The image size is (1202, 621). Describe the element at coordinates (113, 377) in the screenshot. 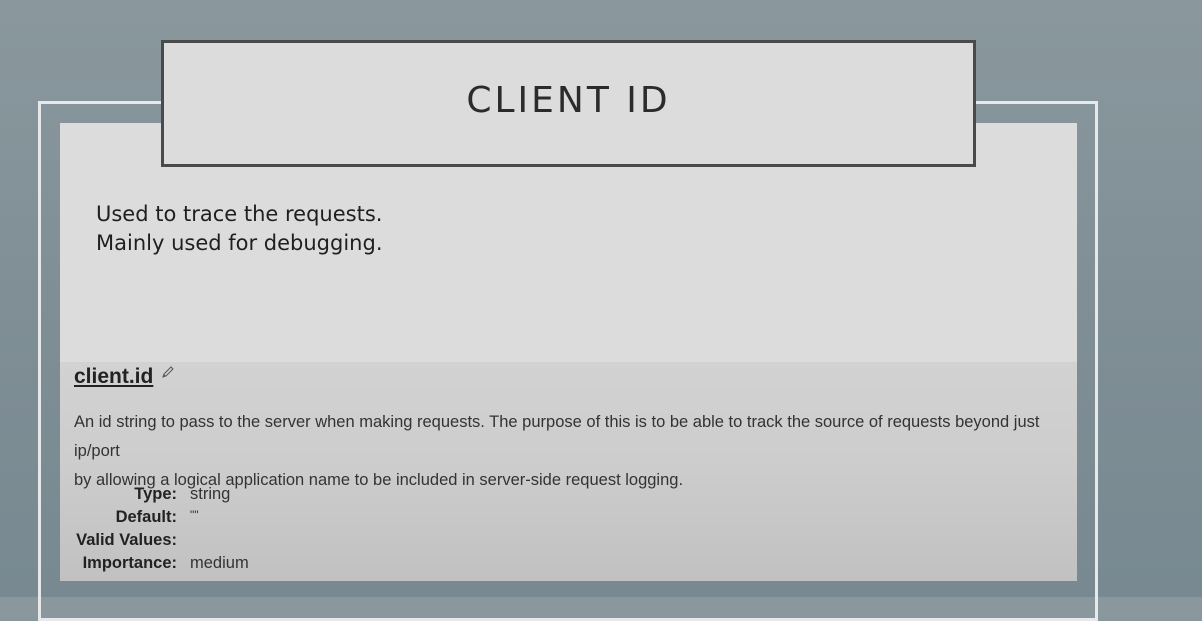

I see `property-name-link: client.id` at that location.